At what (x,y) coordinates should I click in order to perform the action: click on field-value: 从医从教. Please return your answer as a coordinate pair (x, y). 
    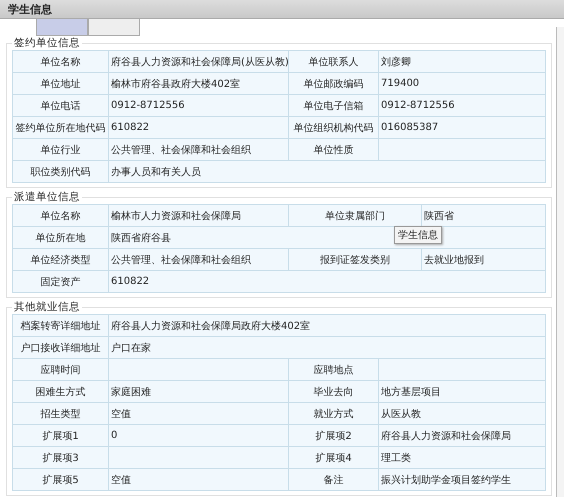
    Looking at the image, I should click on (462, 413).